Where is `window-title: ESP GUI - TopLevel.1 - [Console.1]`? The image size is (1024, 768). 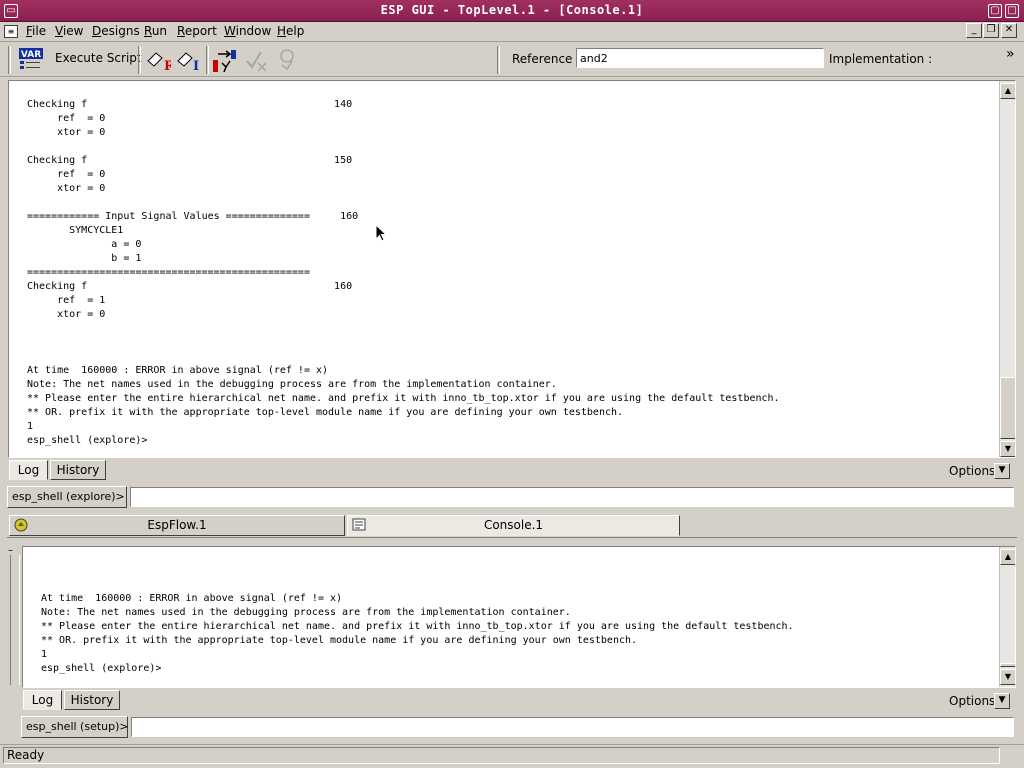 window-title: ESP GUI - TopLevel.1 - [Console.1] is located at coordinates (512, 10).